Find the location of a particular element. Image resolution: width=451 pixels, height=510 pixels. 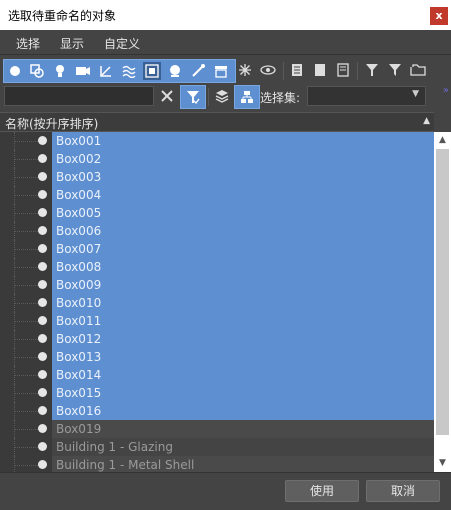

list-item: Box016 is located at coordinates (217, 411).